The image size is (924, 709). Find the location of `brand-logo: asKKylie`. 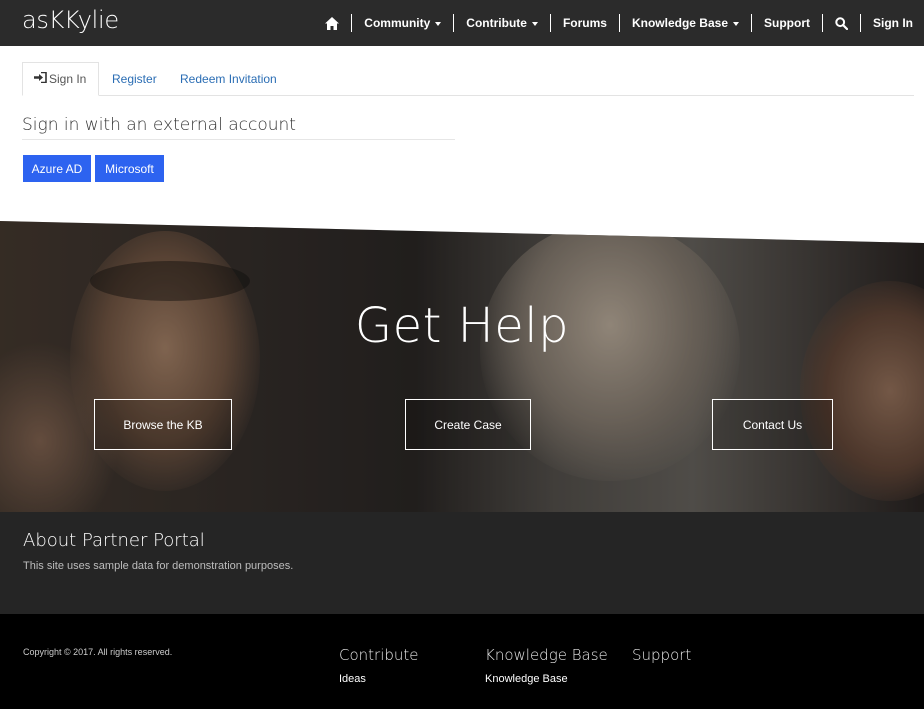

brand-logo: asKKylie is located at coordinates (70, 20).